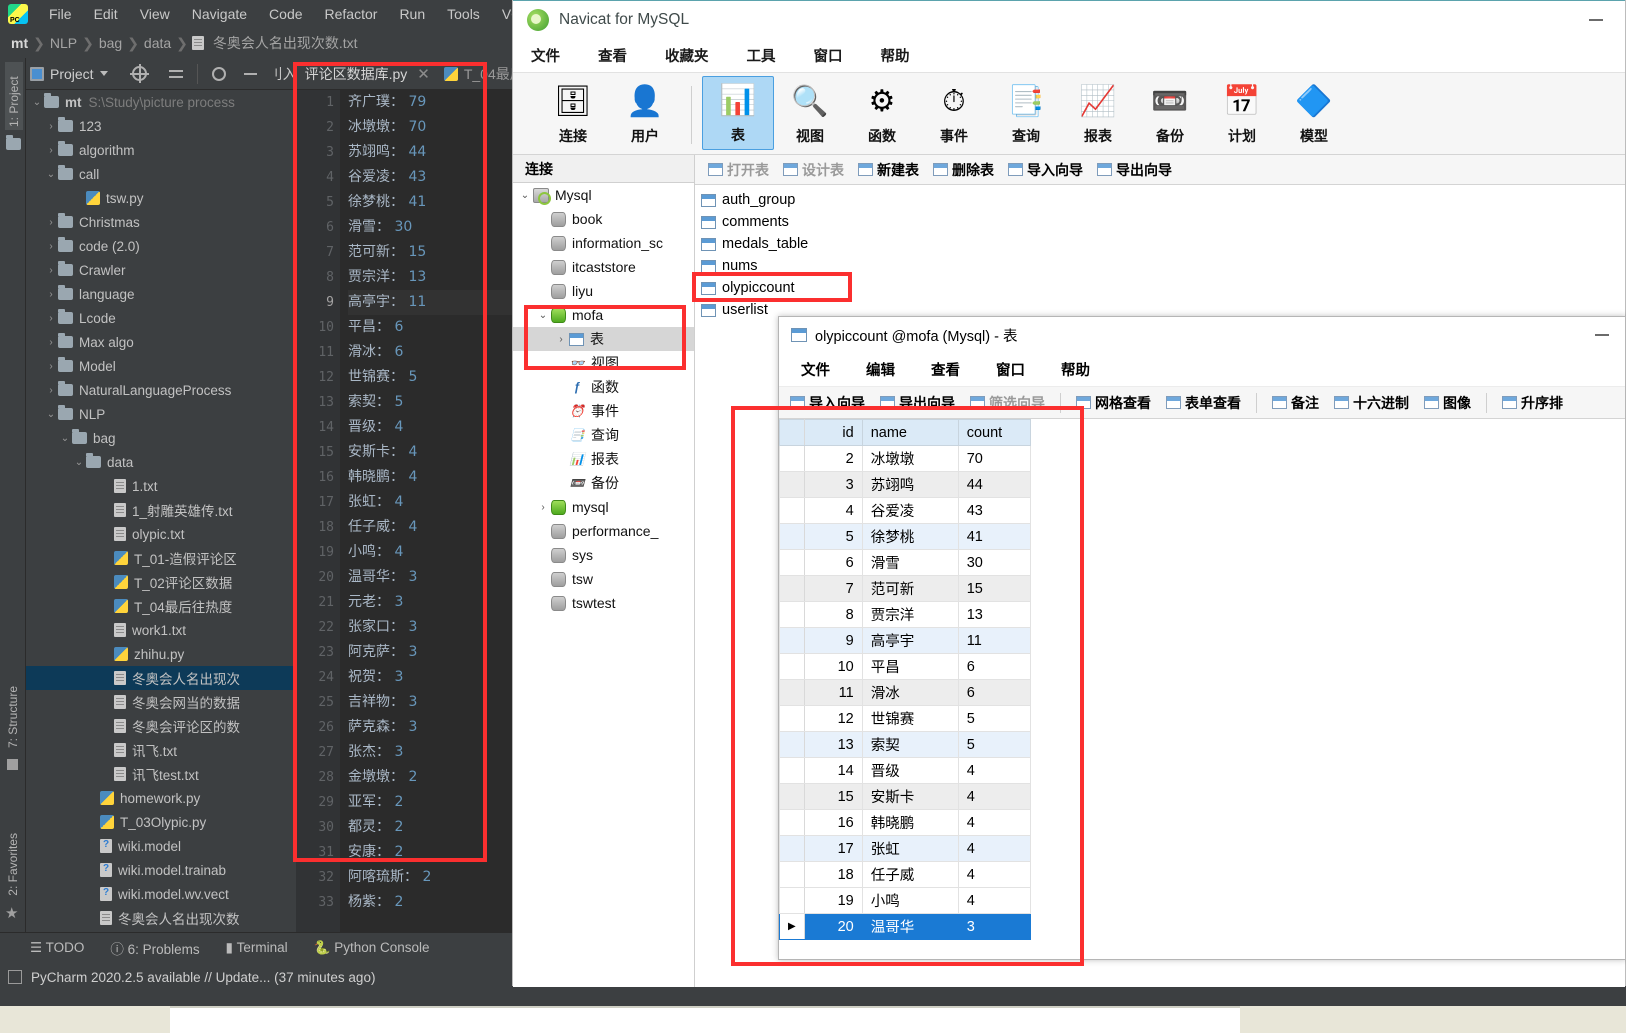 The width and height of the screenshot is (1626, 1033). I want to click on editor-line: 阿克萨： 3, so click(433, 652).